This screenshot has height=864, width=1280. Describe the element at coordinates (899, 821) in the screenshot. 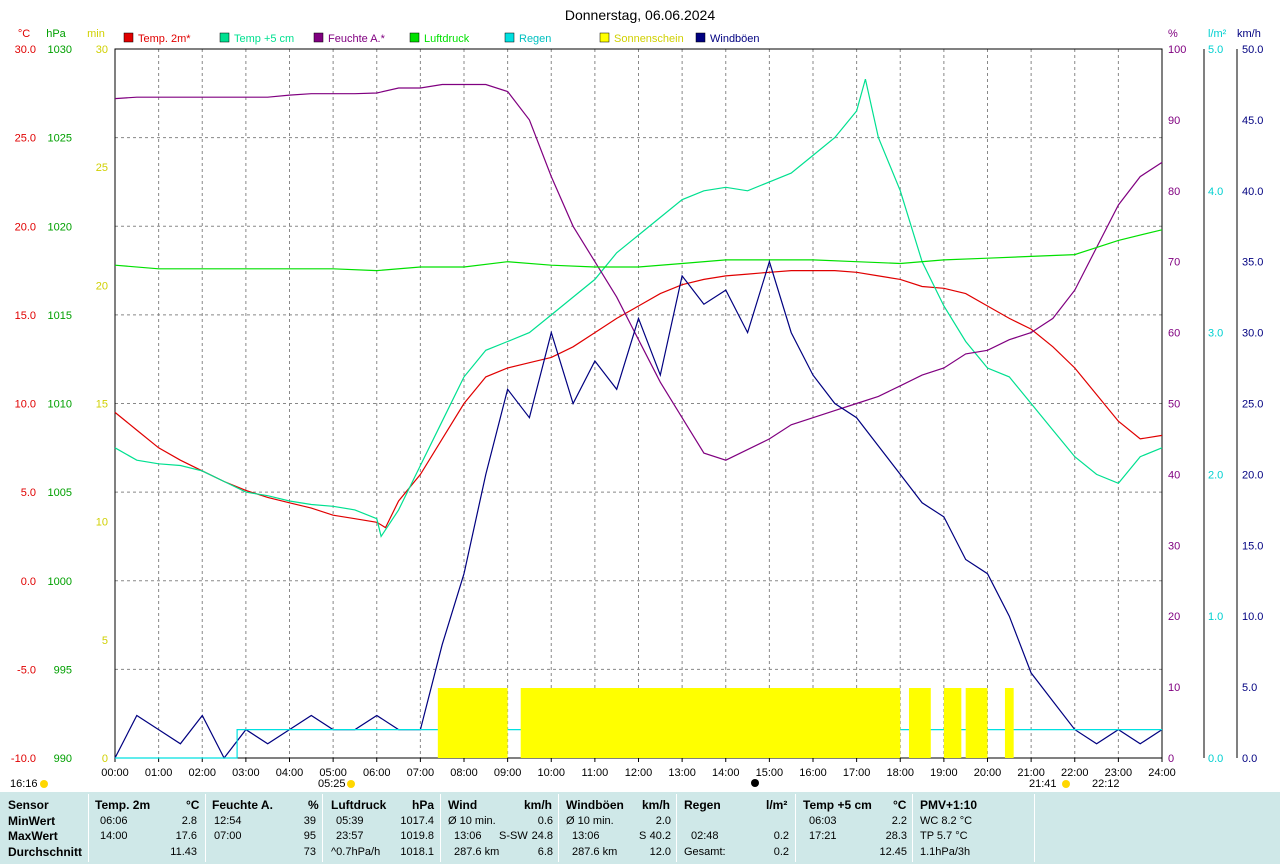

I see `temp5cm-min: 2.2` at that location.